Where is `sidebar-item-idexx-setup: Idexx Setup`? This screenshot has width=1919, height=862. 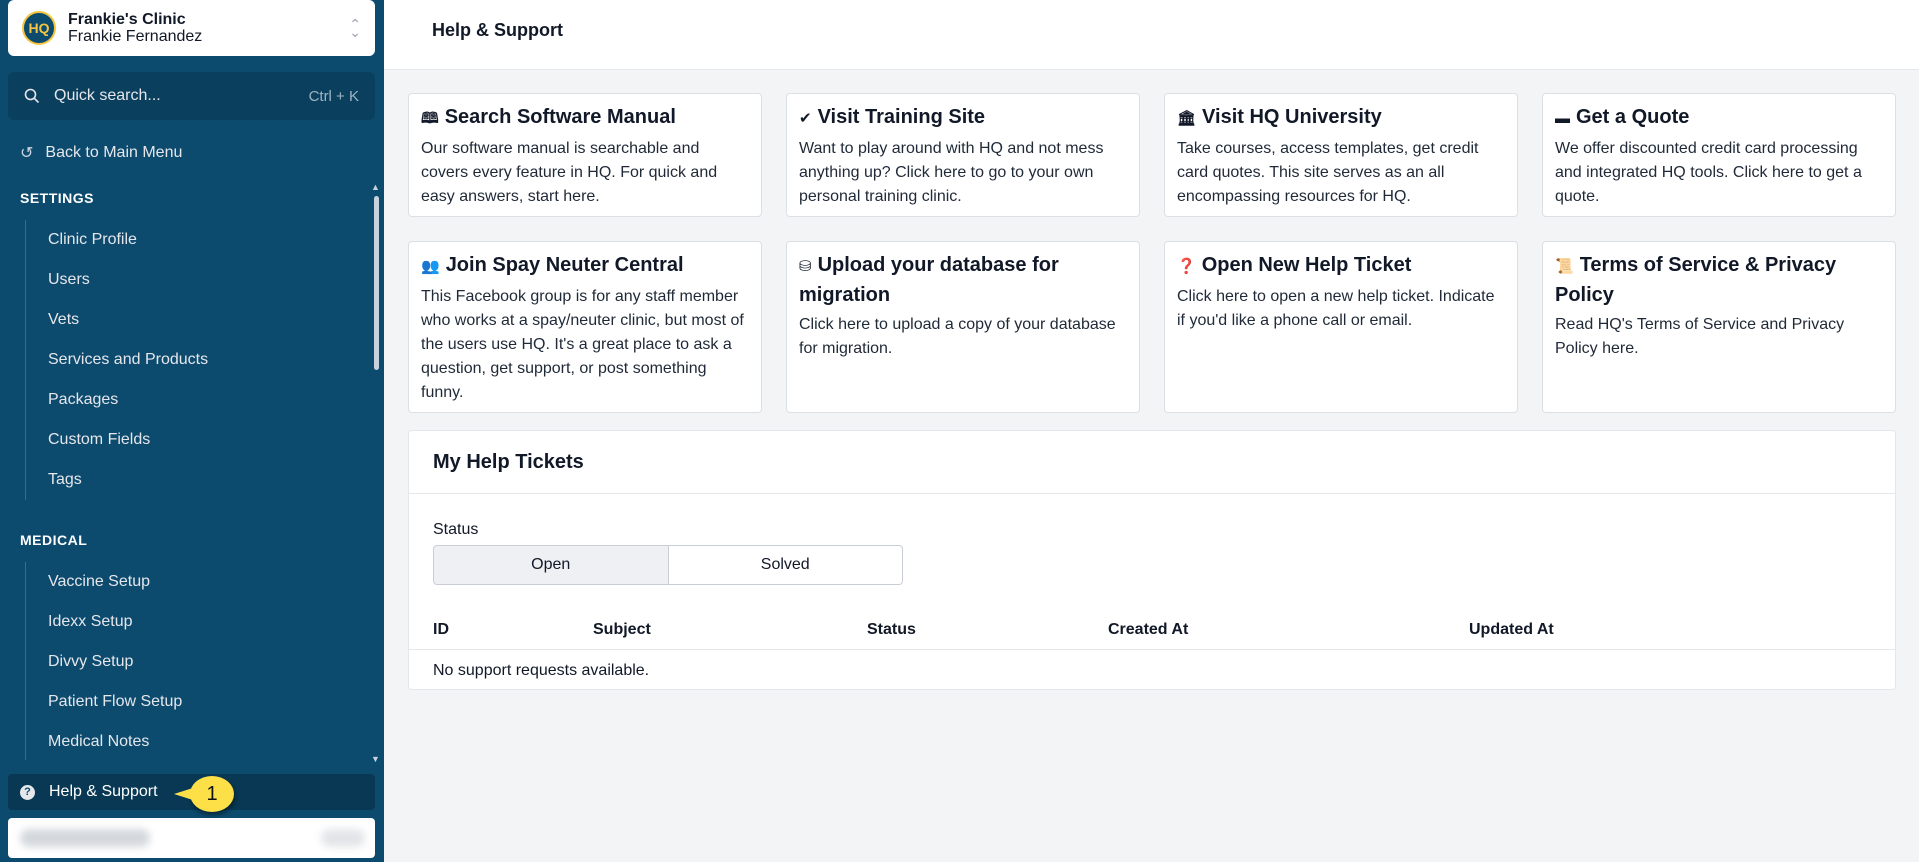 sidebar-item-idexx-setup: Idexx Setup is located at coordinates (186, 622).